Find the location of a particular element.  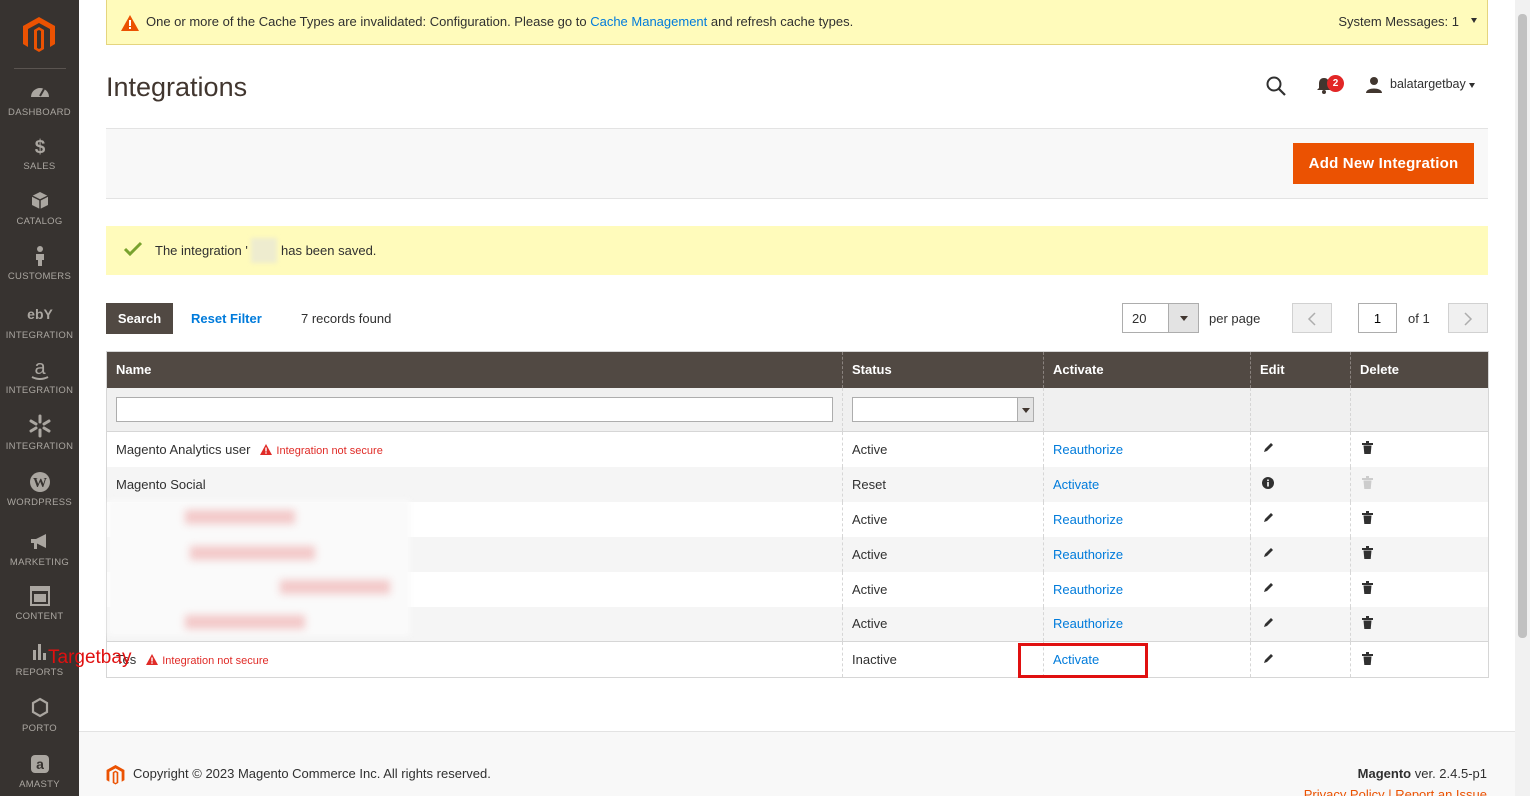

amazon-icon: a is located at coordinates (39, 369).